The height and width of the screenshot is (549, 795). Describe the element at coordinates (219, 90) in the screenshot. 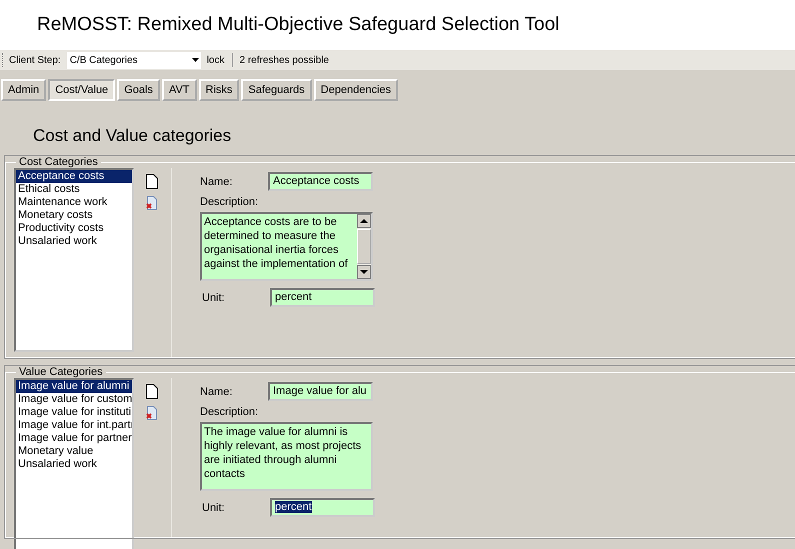

I see `tab: Risks` at that location.